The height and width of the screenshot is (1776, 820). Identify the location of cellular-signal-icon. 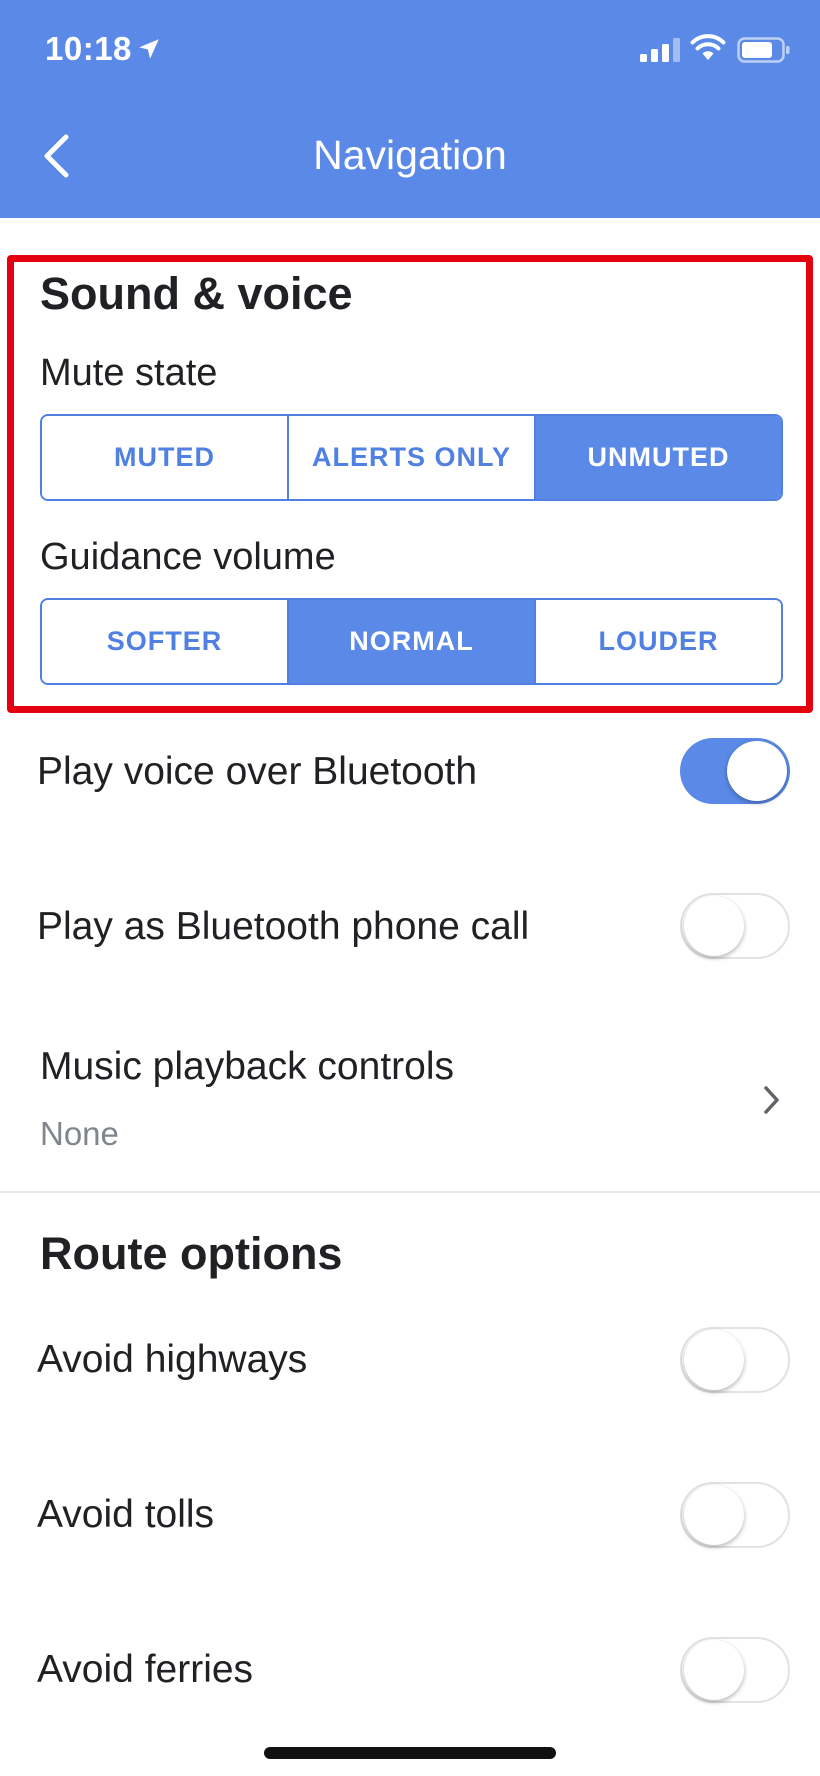
(660, 50).